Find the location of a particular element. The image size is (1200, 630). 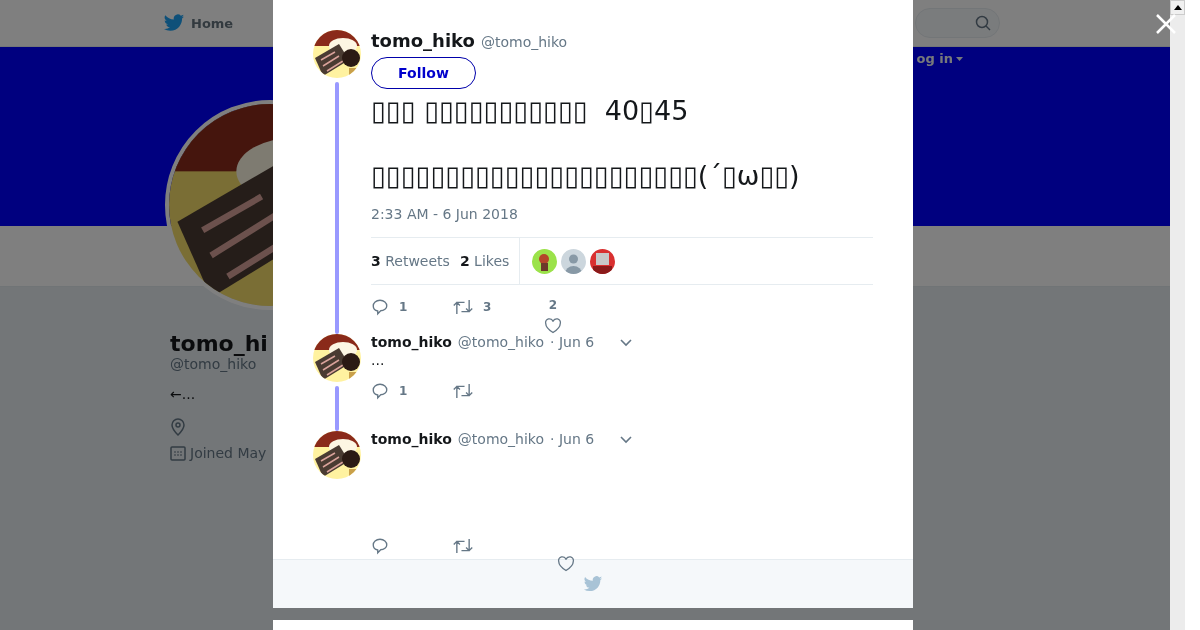

tweet-timestamp: 2:33 AM - 6 Jun 2018 is located at coordinates (445, 214).